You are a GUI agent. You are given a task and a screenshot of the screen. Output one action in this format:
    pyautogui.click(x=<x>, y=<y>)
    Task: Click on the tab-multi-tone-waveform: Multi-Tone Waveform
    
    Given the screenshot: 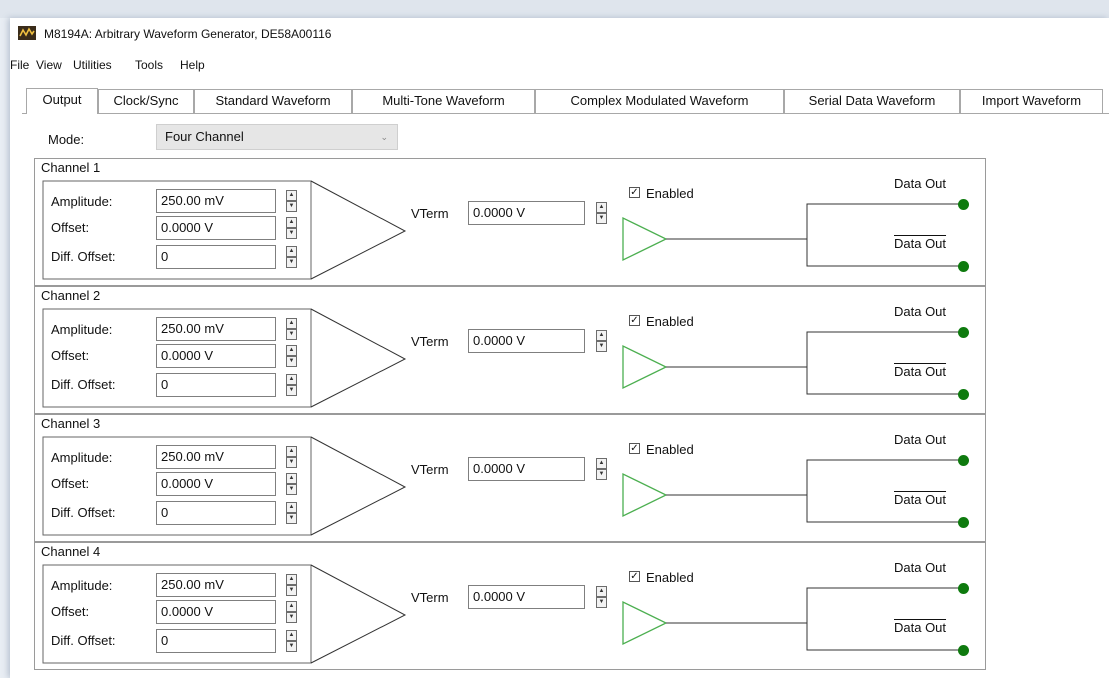 What is the action you would take?
    pyautogui.click(x=443, y=101)
    